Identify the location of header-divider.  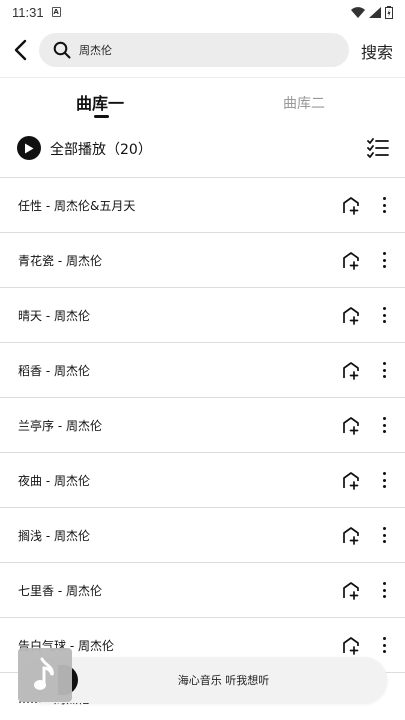
(202, 77).